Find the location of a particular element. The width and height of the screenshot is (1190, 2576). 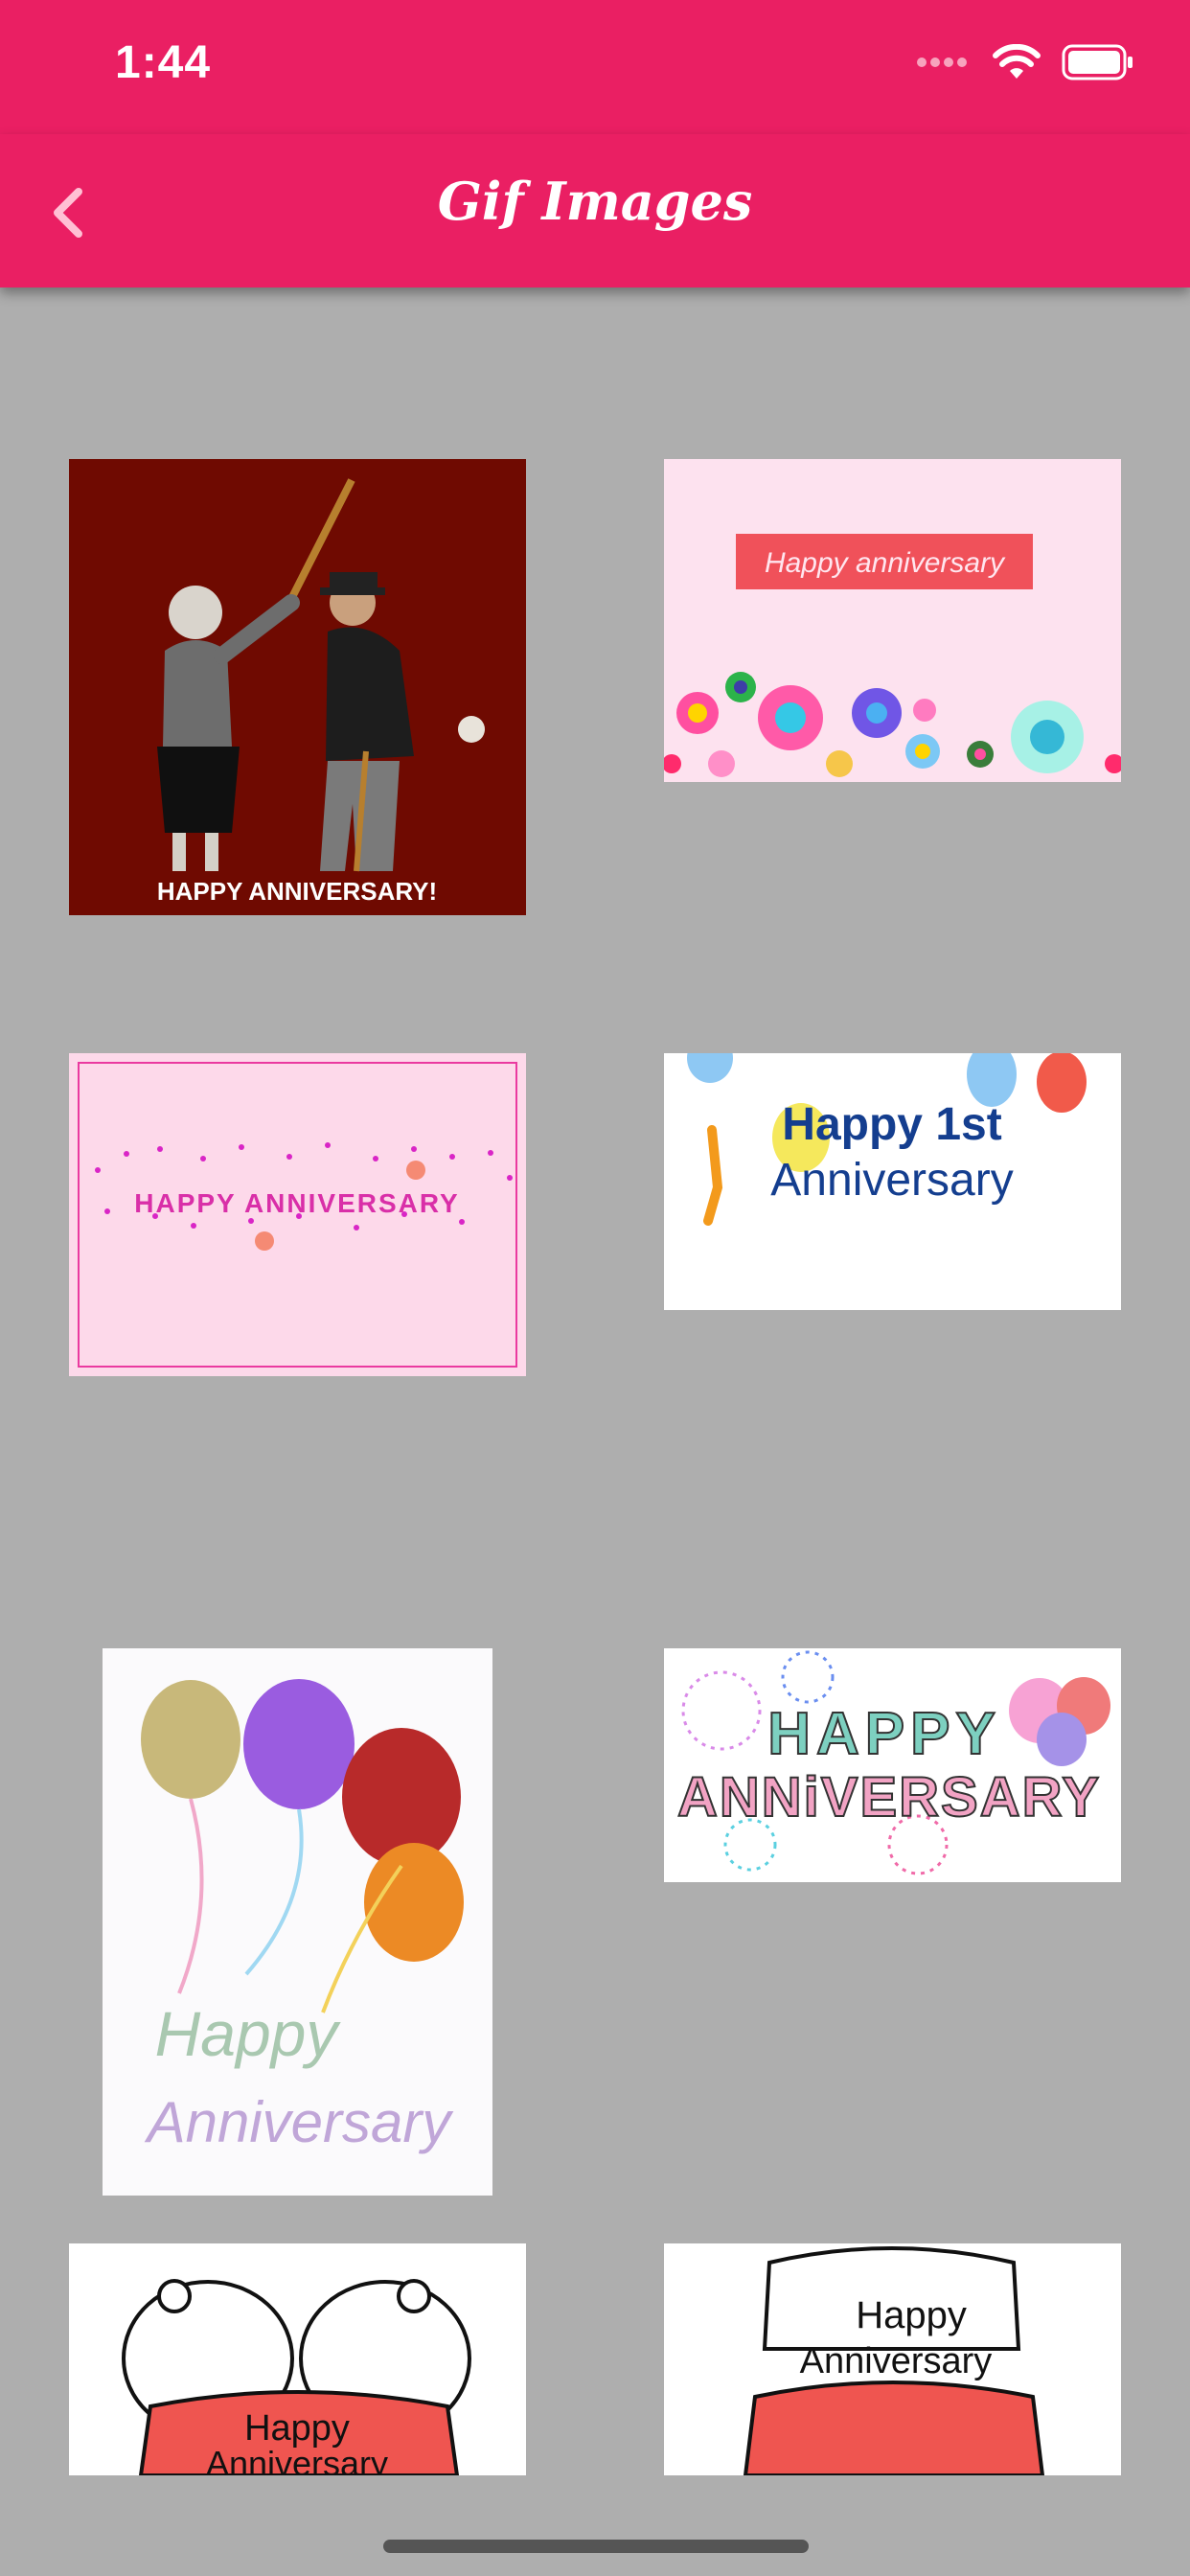

gif-tile-6: HAPPY ANNiVERSARY is located at coordinates (893, 1765).